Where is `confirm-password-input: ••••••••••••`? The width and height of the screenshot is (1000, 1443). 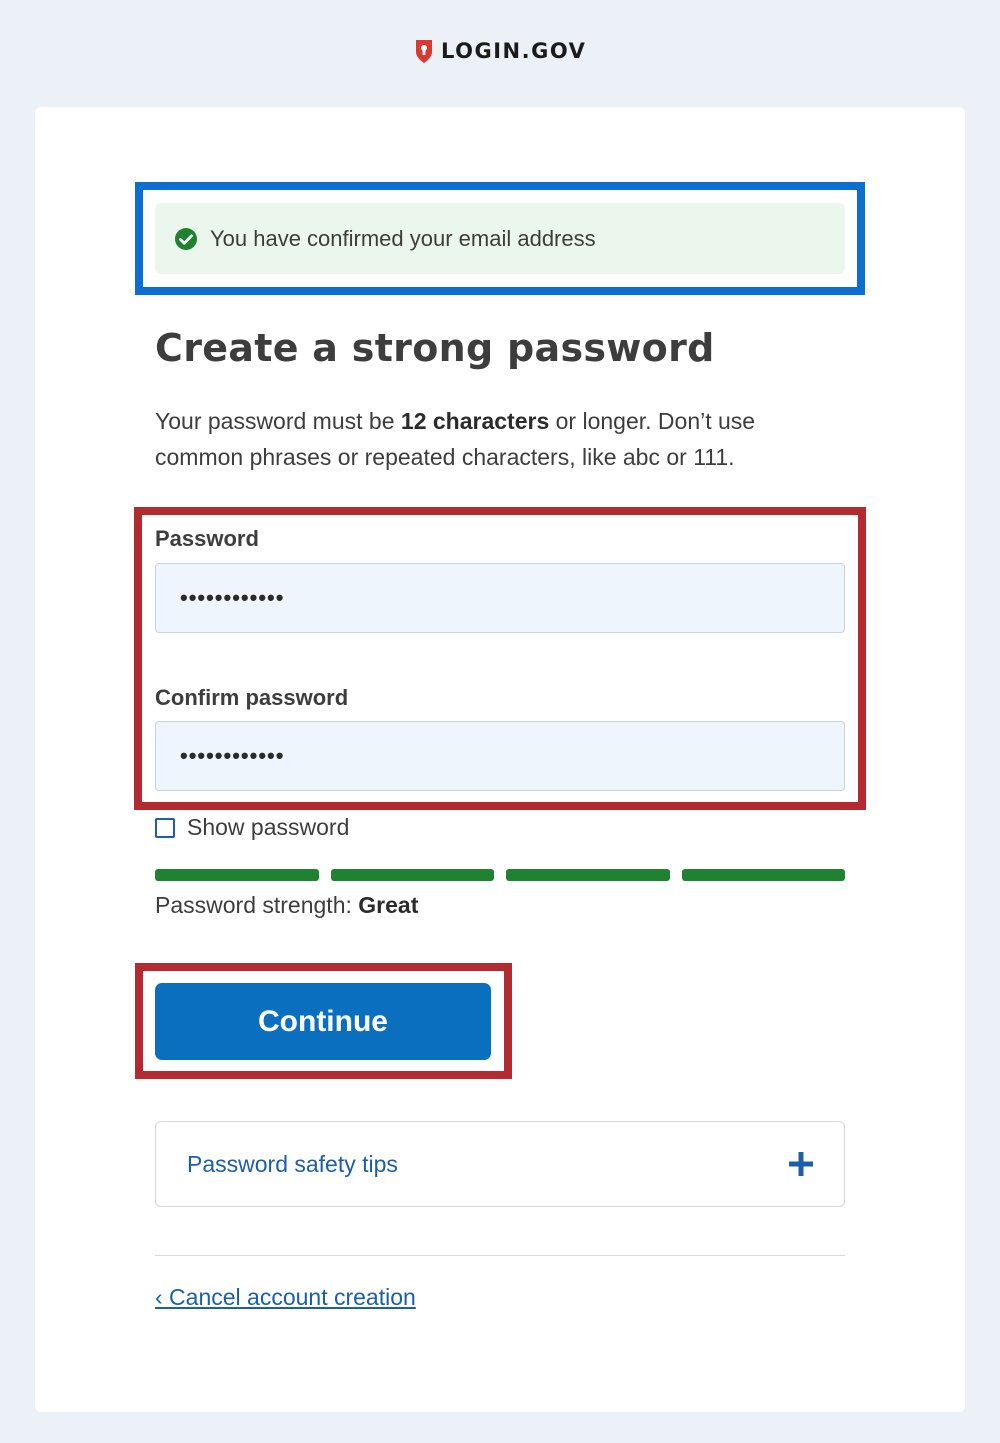 confirm-password-input: •••••••••••• is located at coordinates (500, 756).